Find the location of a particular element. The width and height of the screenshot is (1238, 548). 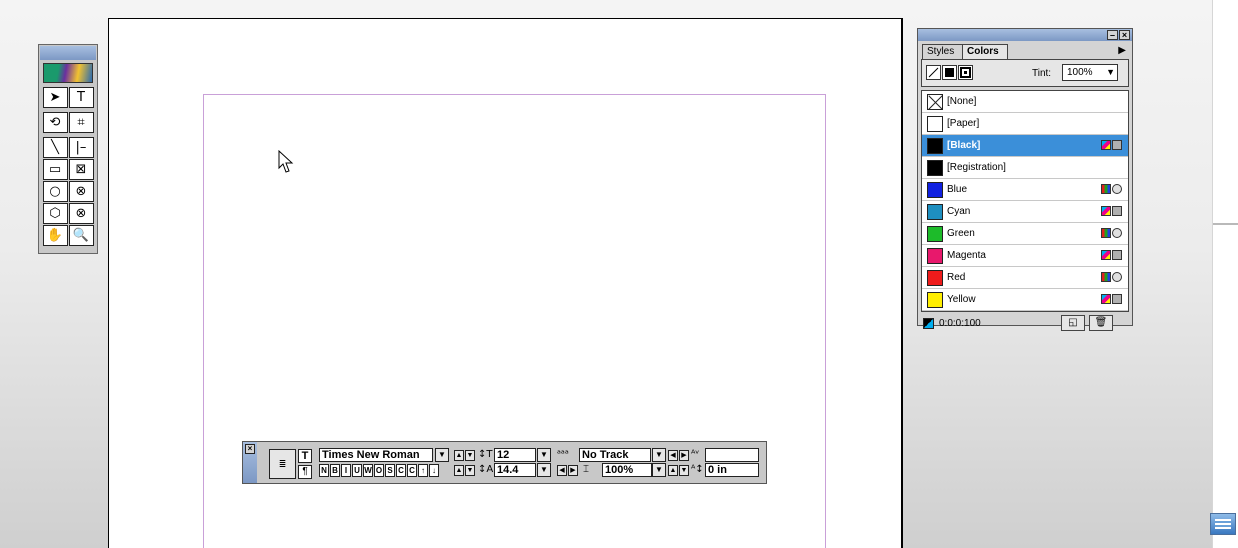

scale-dropdown-icon: ▼ is located at coordinates (659, 470).